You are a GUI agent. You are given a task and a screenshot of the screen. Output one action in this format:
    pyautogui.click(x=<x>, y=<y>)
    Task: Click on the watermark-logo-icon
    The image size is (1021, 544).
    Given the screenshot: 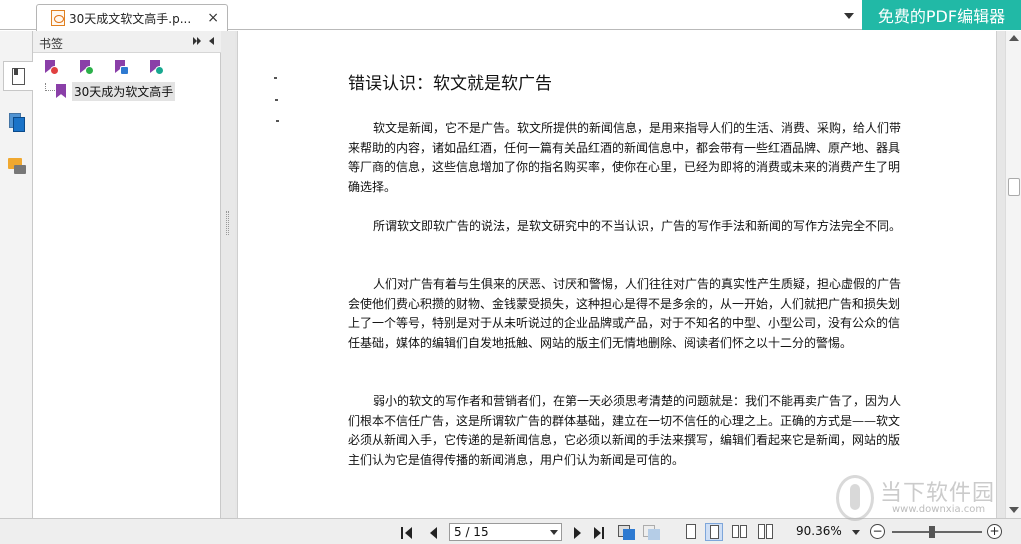 What is the action you would take?
    pyautogui.click(x=855, y=498)
    